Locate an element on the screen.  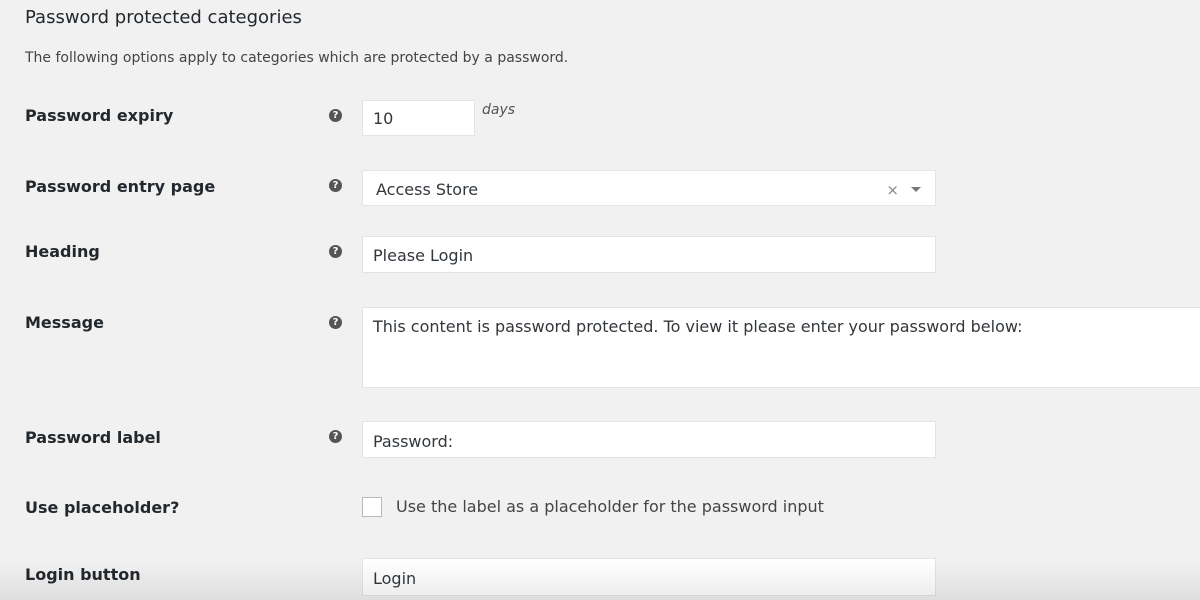
use-placeholder-label: Use placeholder? is located at coordinates (102, 507).